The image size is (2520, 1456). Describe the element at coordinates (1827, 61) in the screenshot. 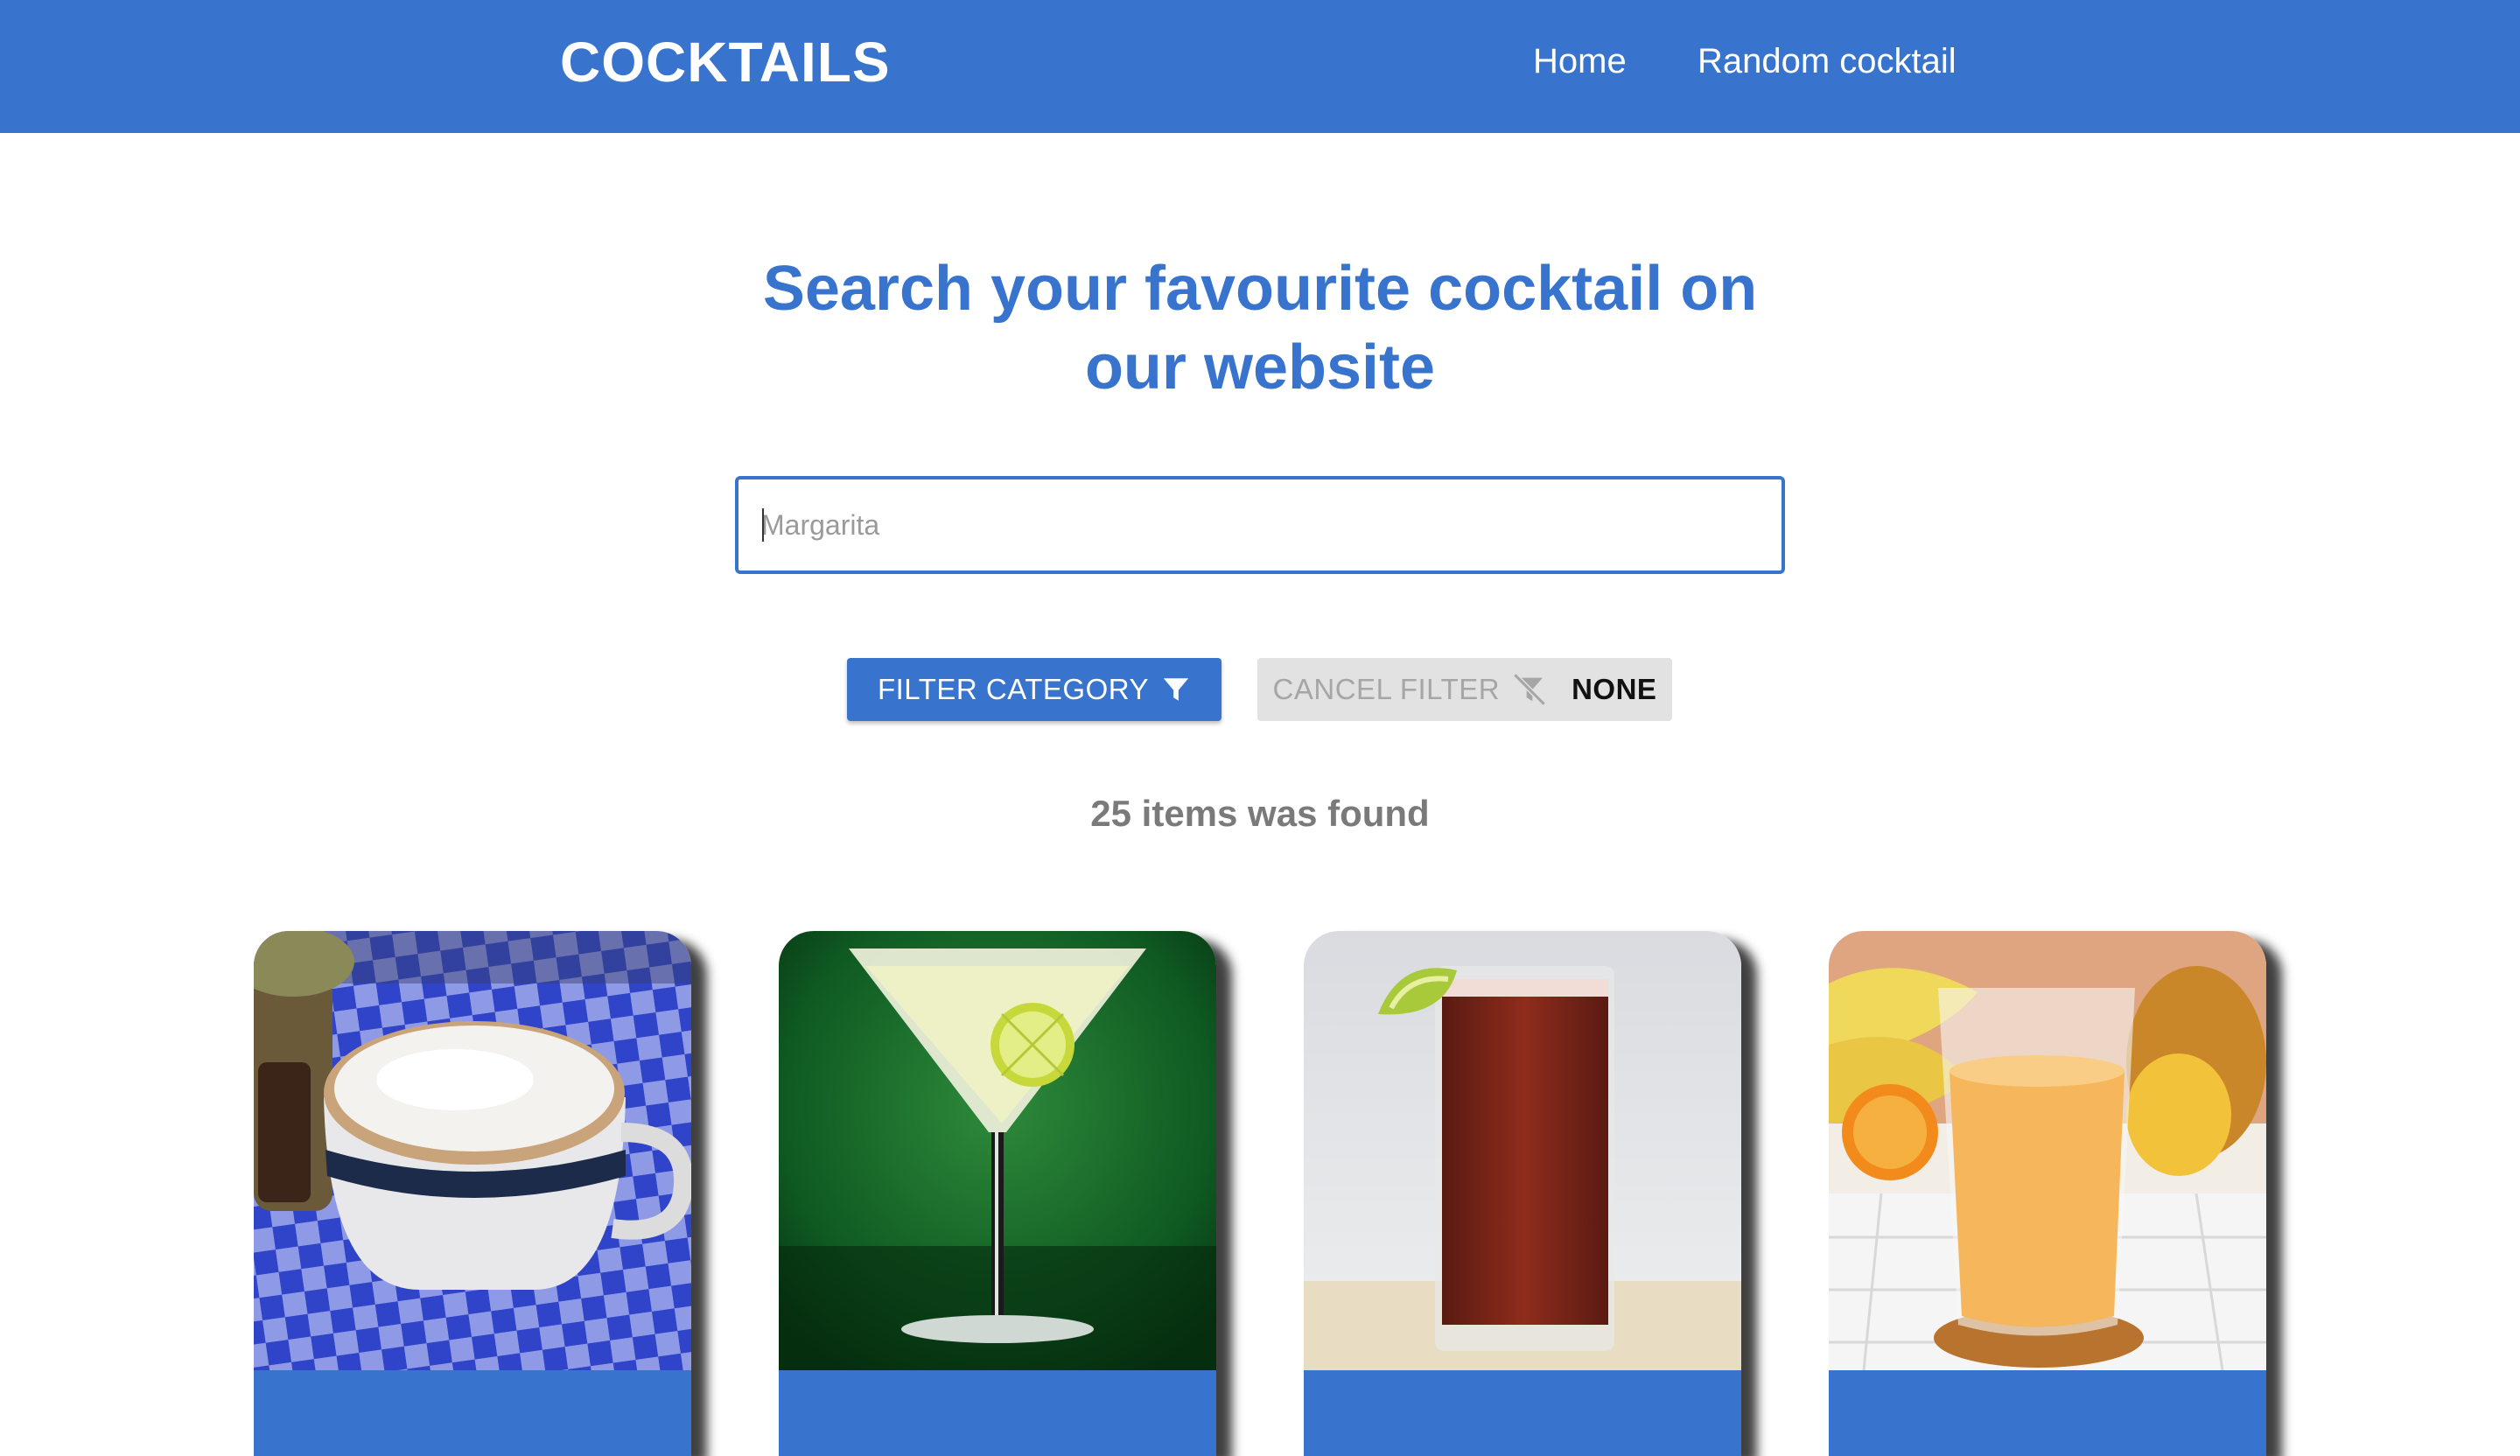

I see `nav-random-cocktail-link: Random cocktail` at that location.